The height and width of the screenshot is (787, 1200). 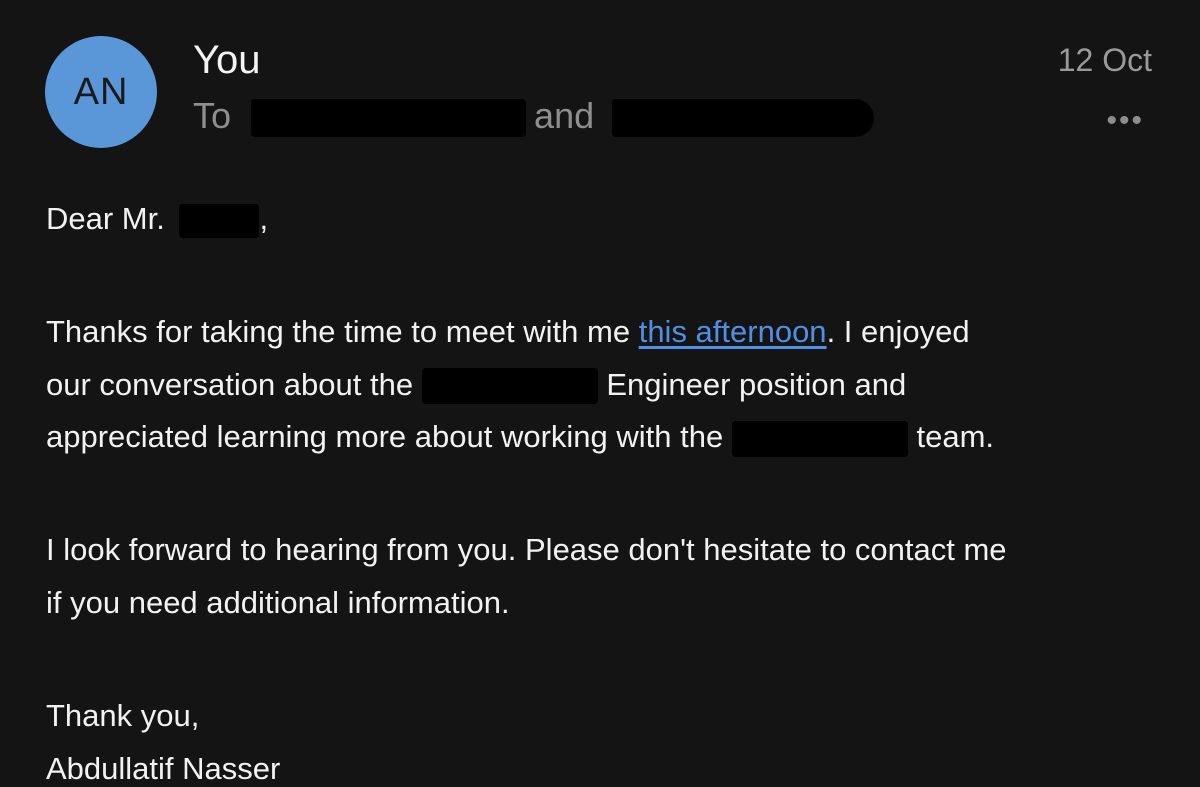 What do you see at coordinates (898, 331) in the screenshot?
I see `p1-text-b: . I enjoyed` at bounding box center [898, 331].